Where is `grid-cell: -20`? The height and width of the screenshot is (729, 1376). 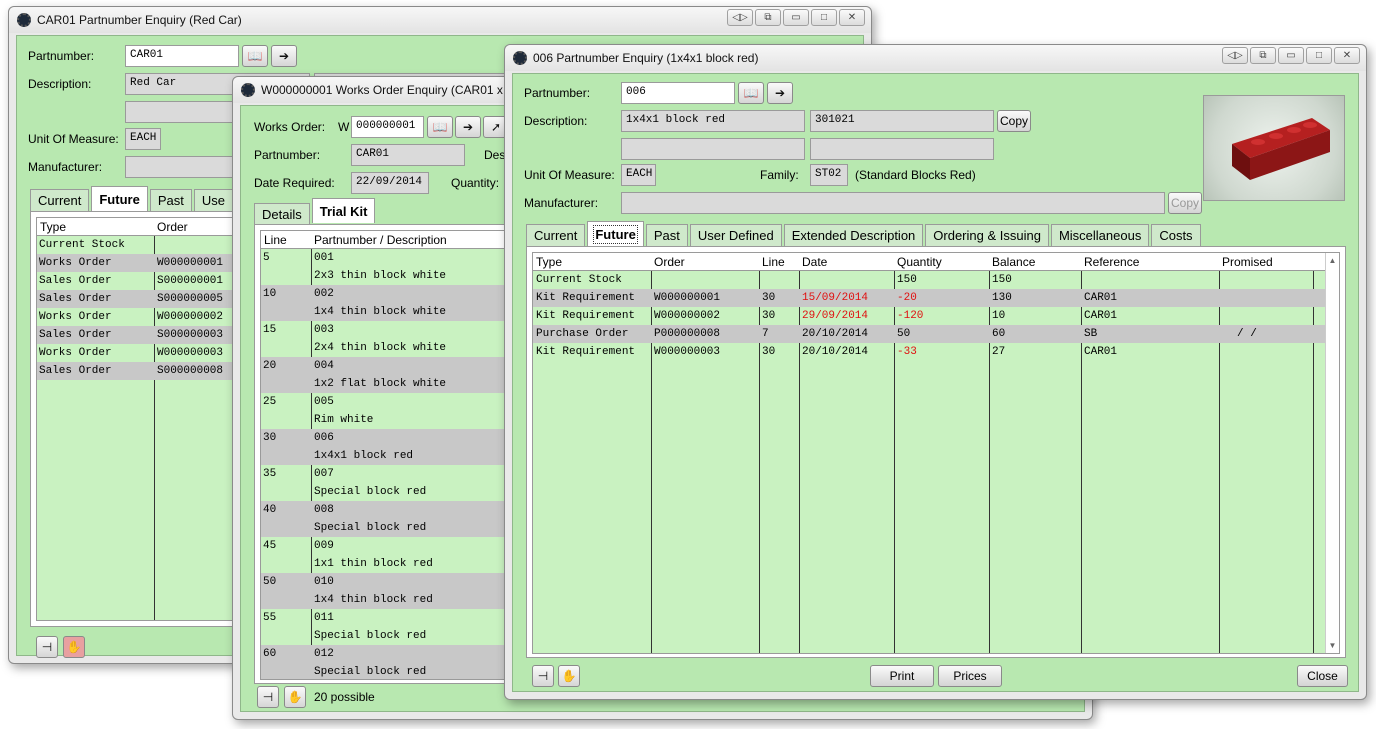 grid-cell: -20 is located at coordinates (907, 298).